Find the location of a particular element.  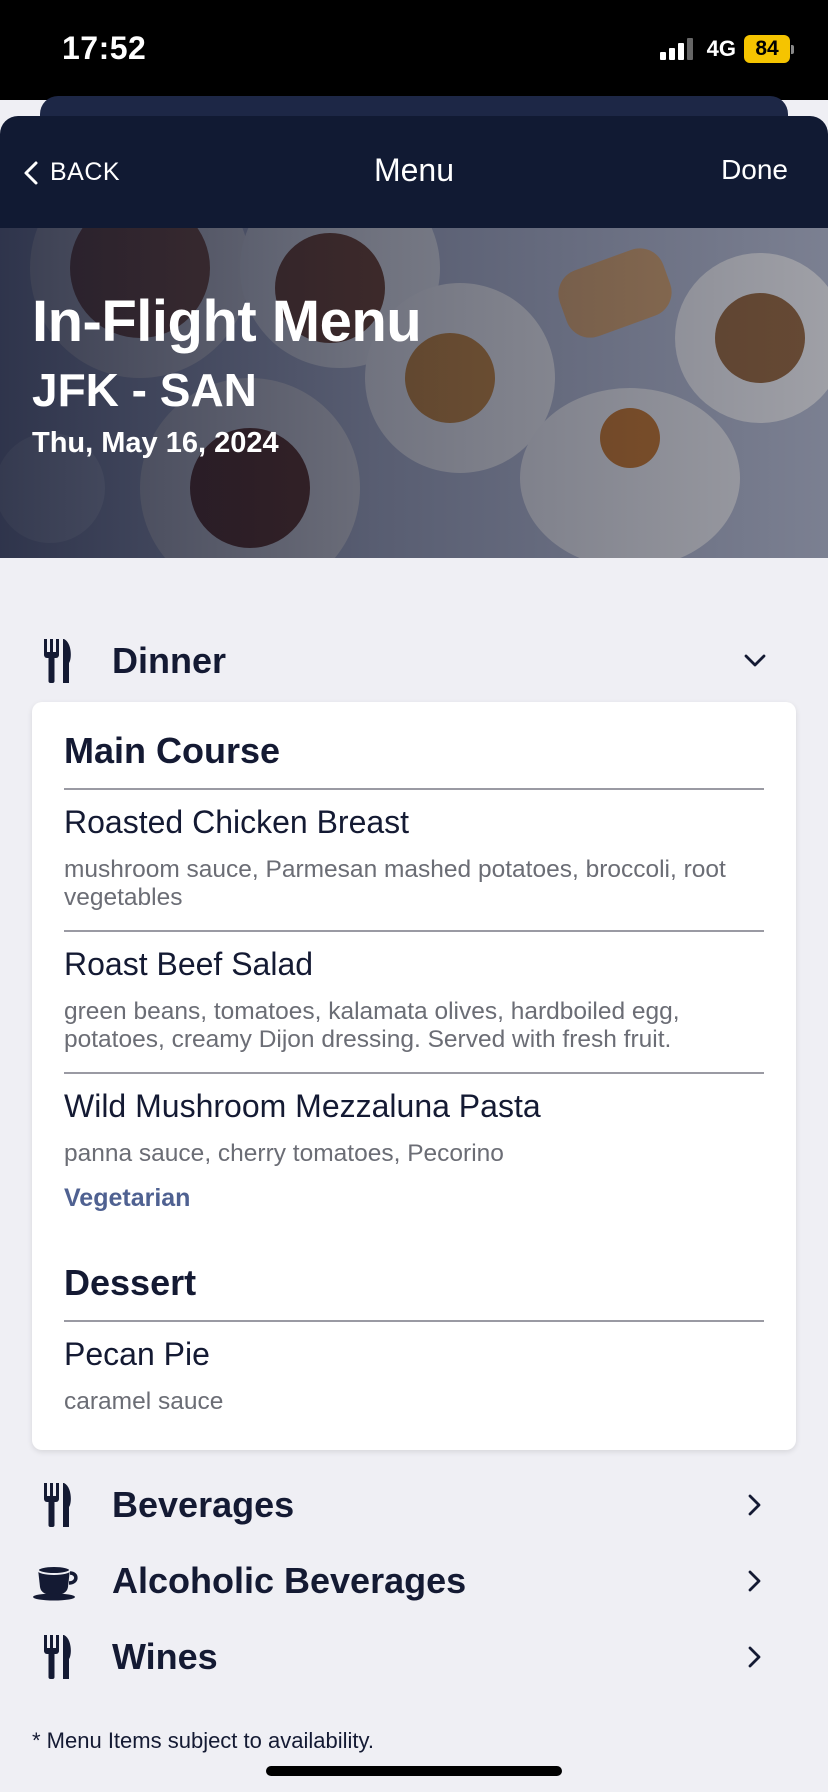

menu-item-name: Roast Beef Salad is located at coordinates (189, 964).